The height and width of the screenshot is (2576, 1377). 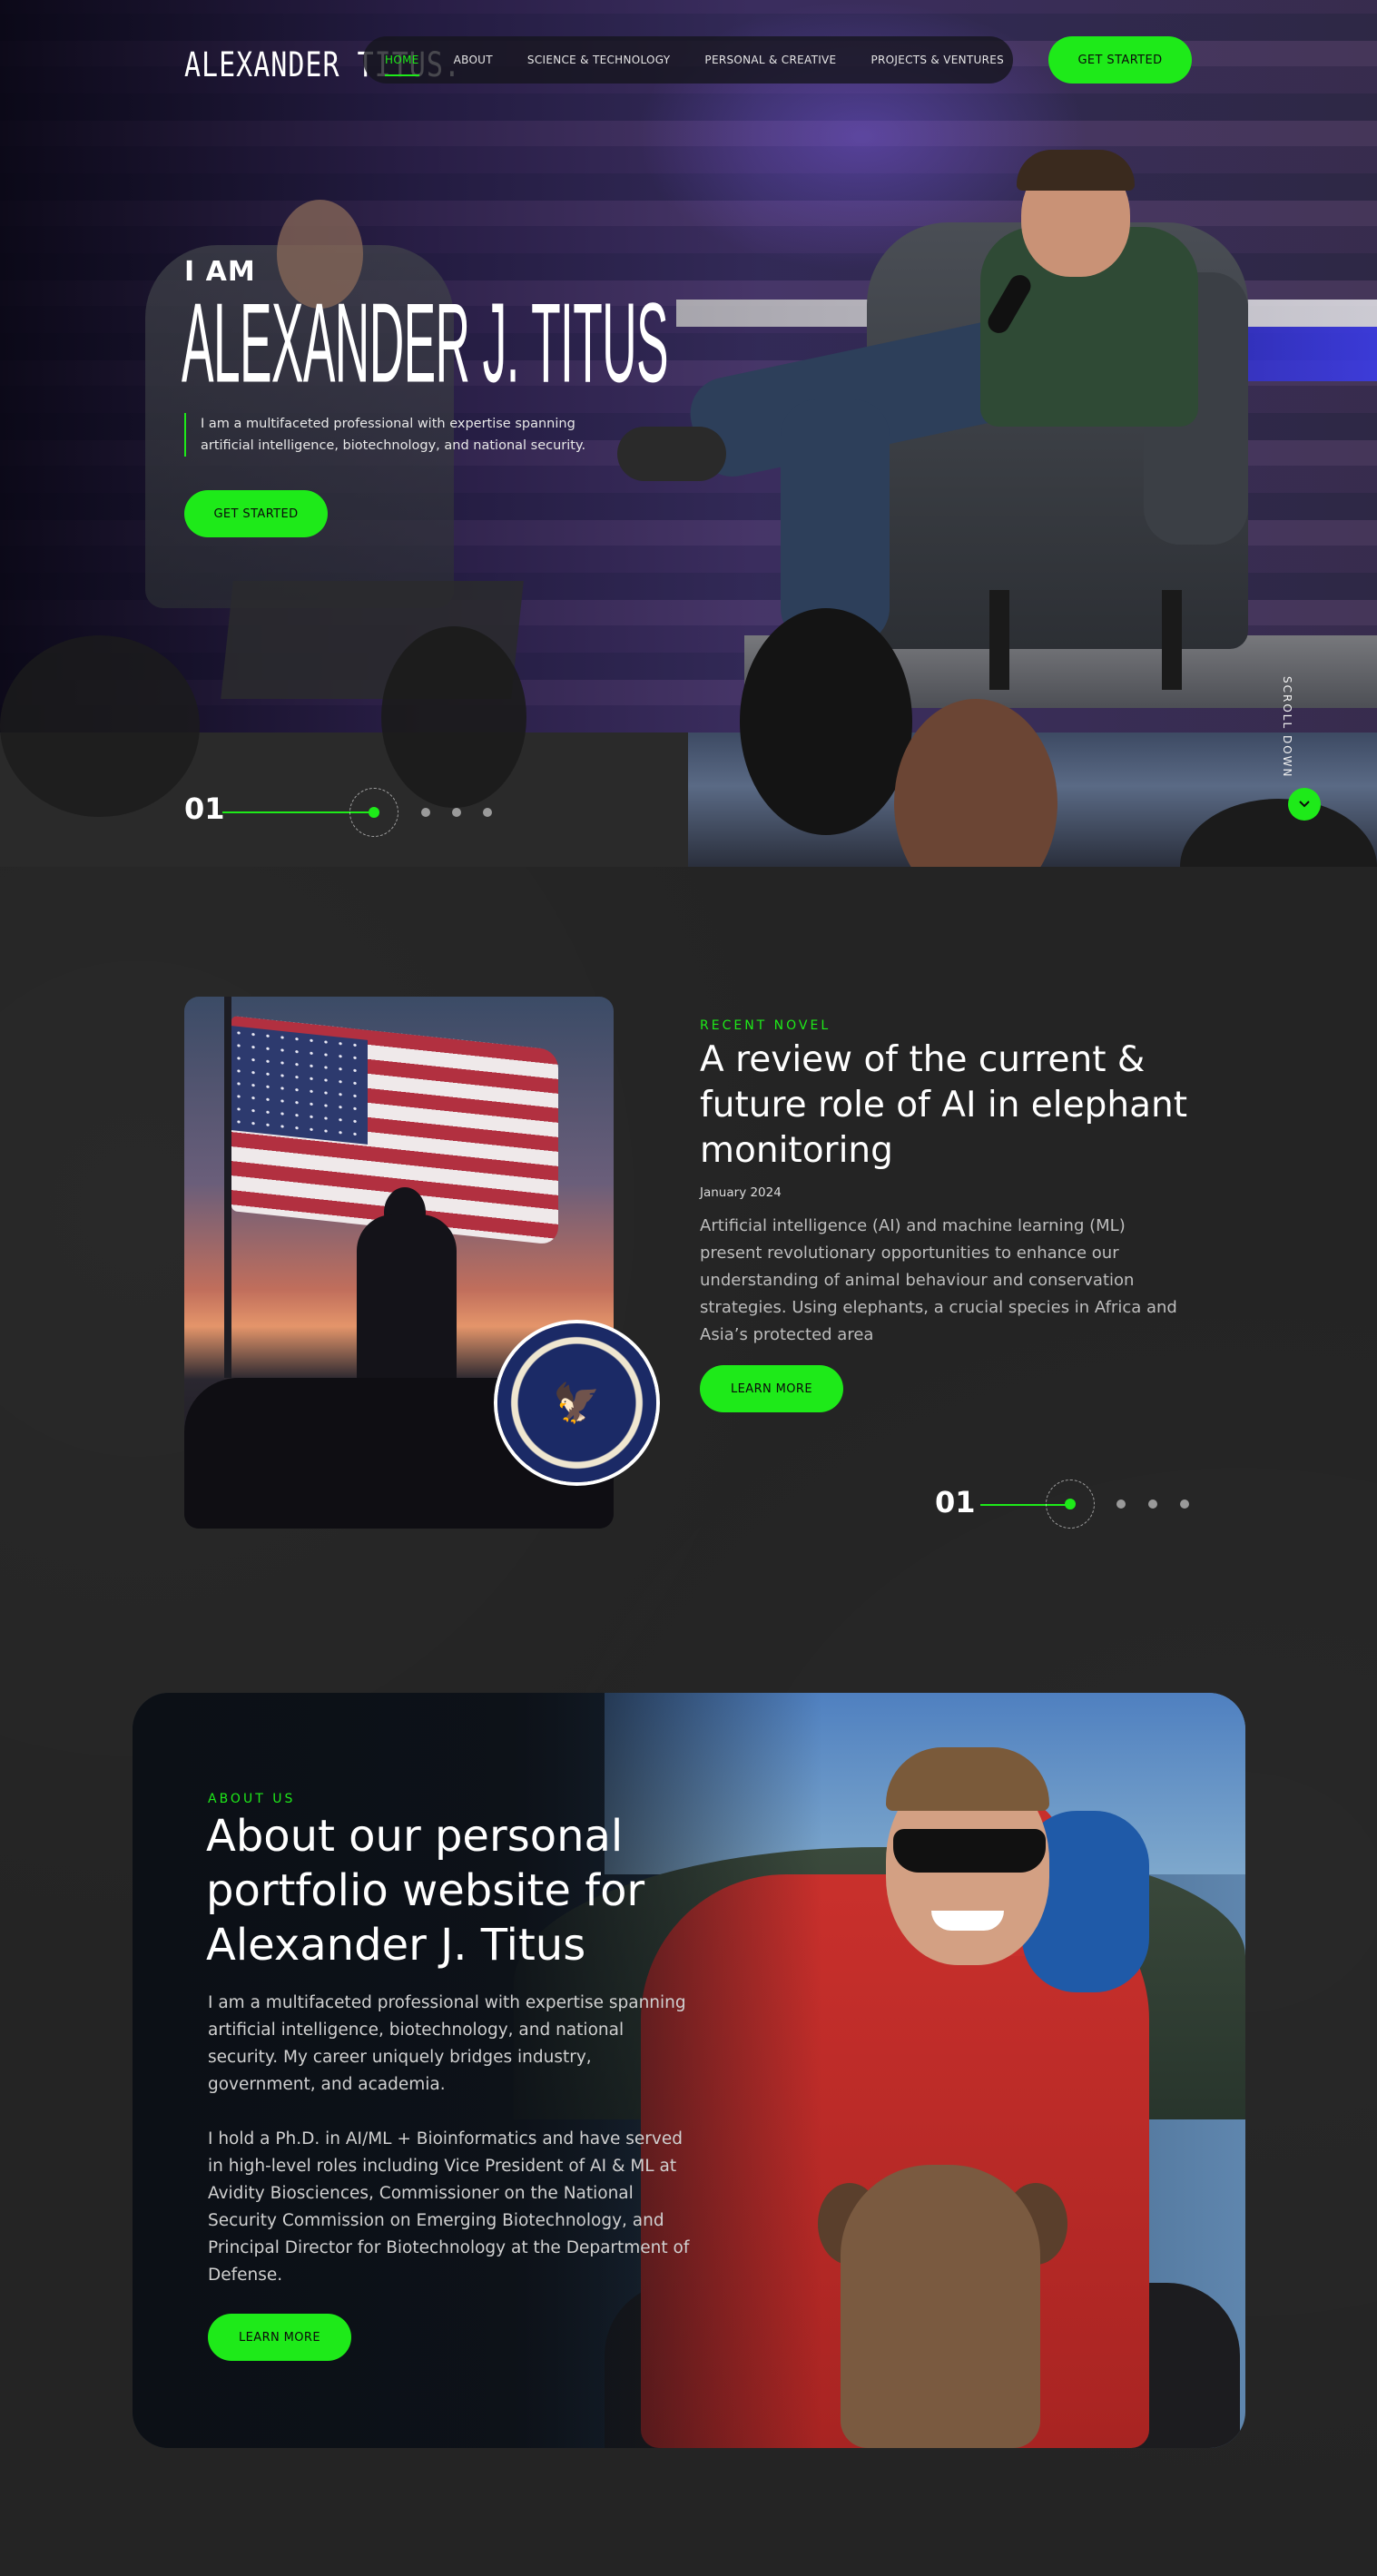 I want to click on hero-name-heading: ALEXANDER J. TITUS, so click(x=425, y=343).